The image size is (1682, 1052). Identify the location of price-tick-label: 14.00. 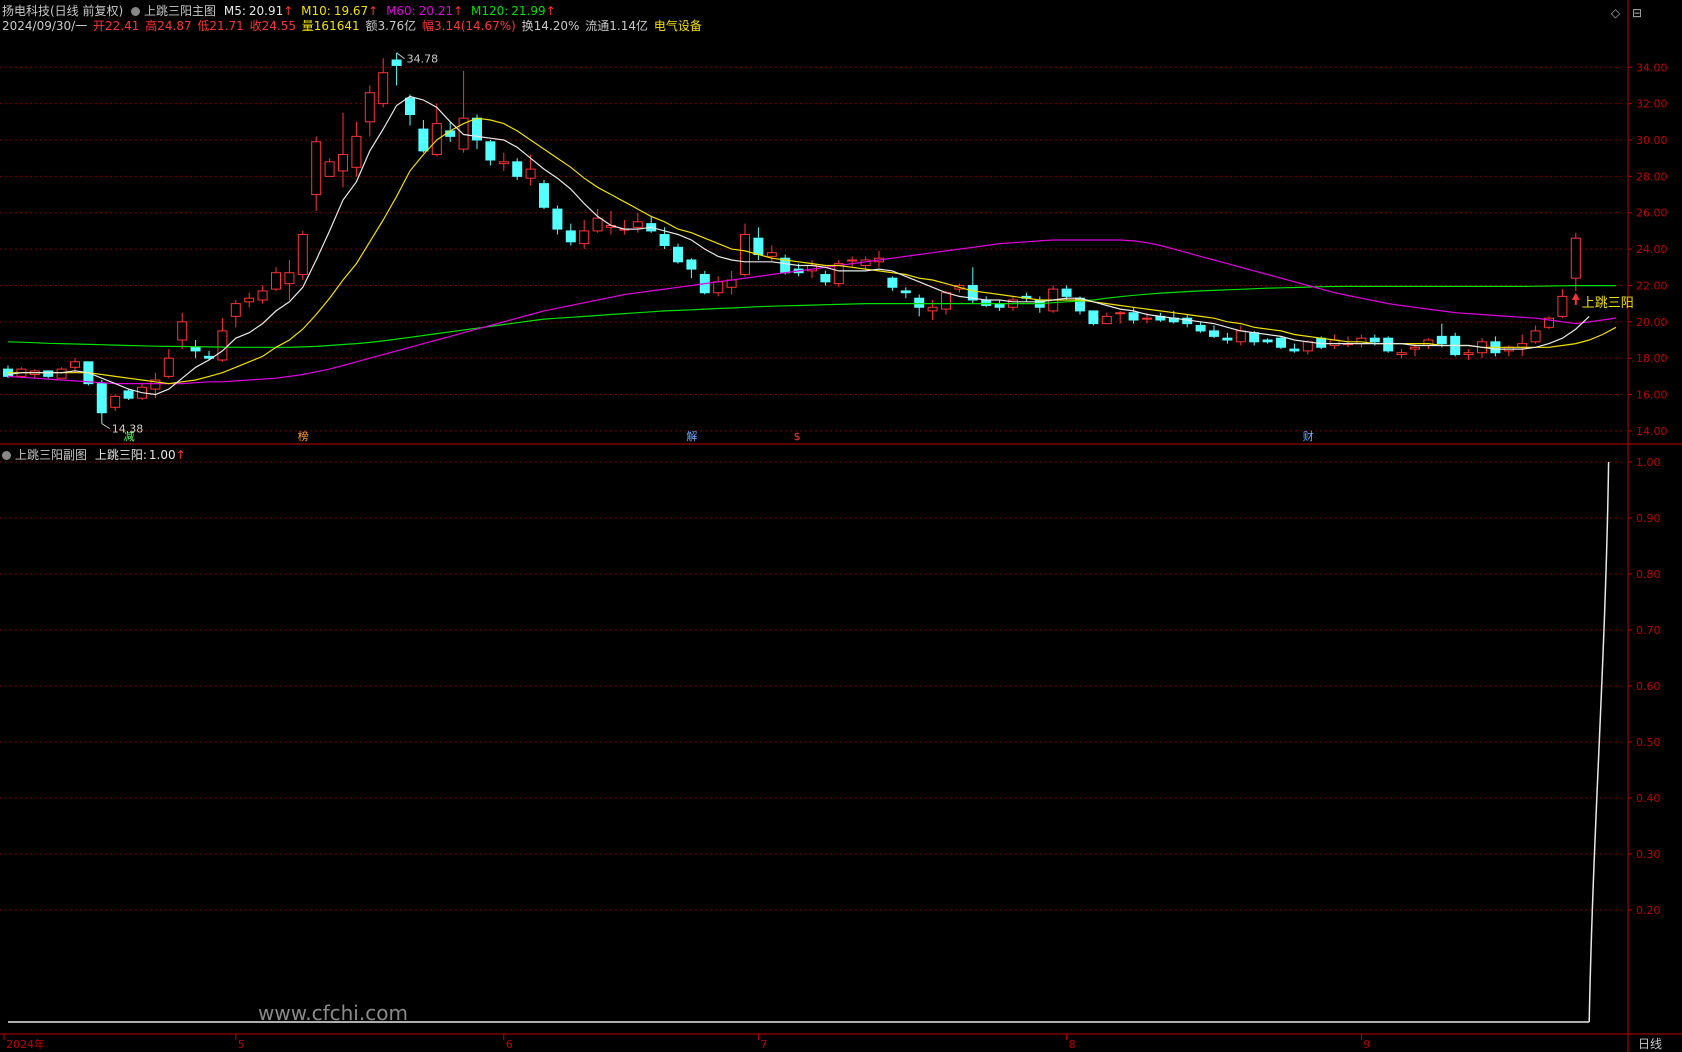
(1652, 431).